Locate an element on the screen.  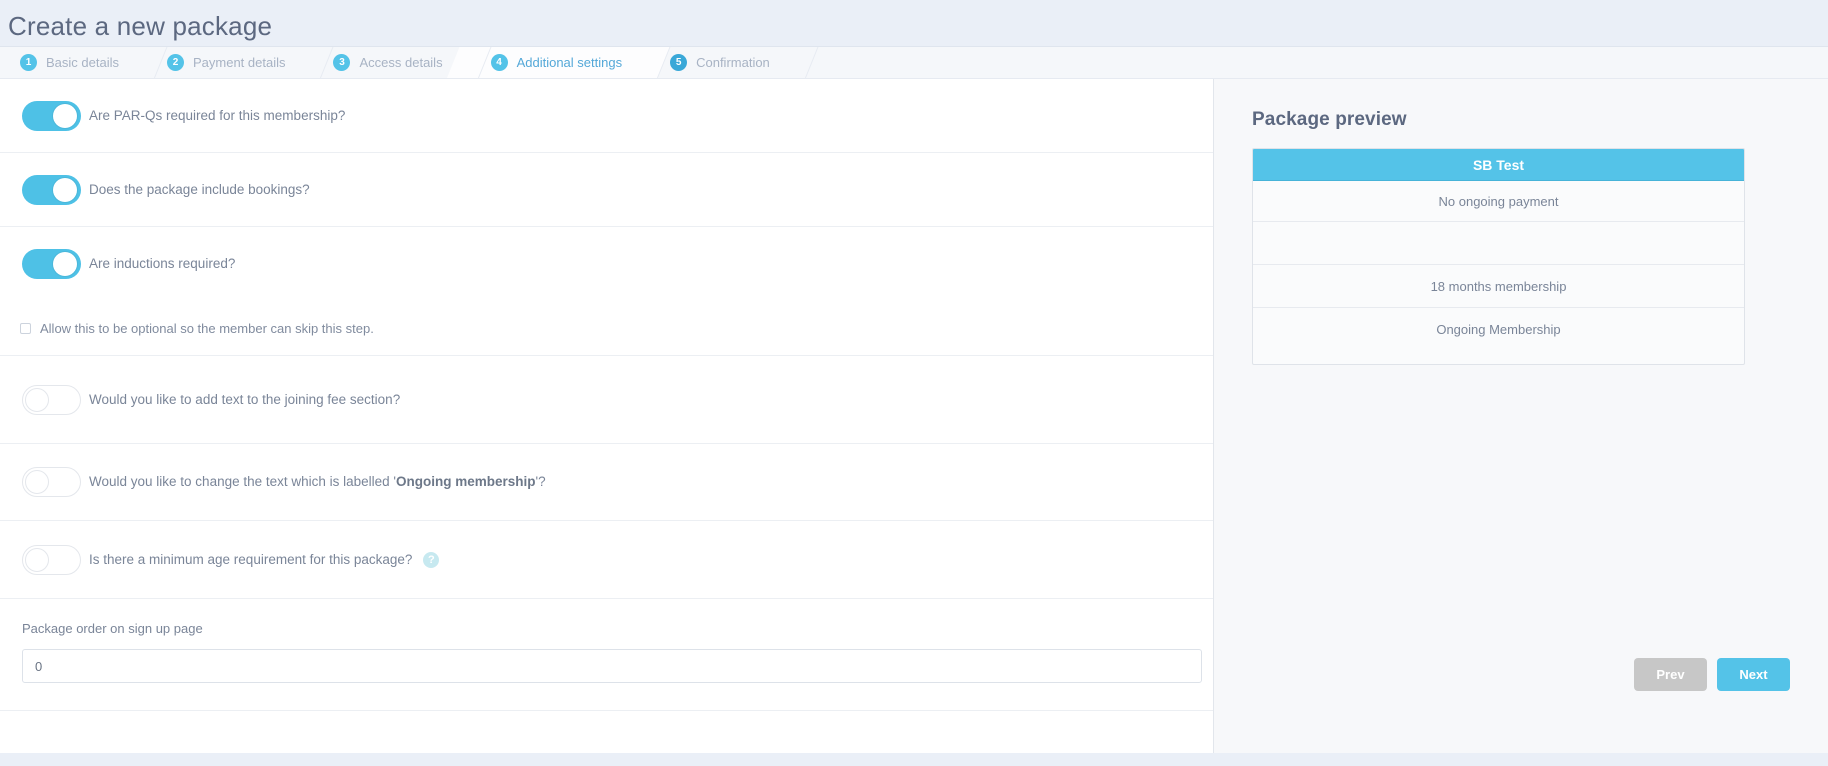
wizard-navigation: Prev Next is located at coordinates (1712, 674).